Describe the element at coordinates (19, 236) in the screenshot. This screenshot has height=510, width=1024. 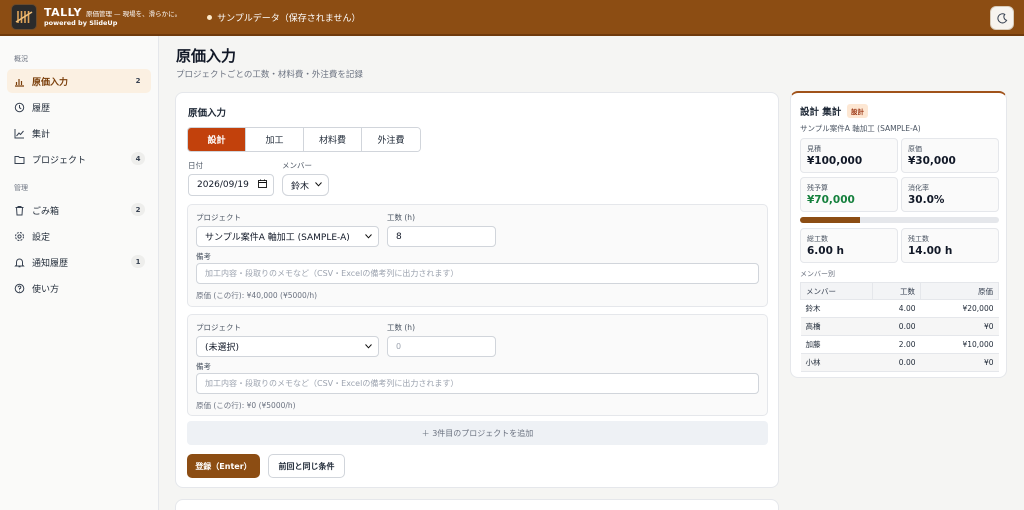
I see `gear-icon` at that location.